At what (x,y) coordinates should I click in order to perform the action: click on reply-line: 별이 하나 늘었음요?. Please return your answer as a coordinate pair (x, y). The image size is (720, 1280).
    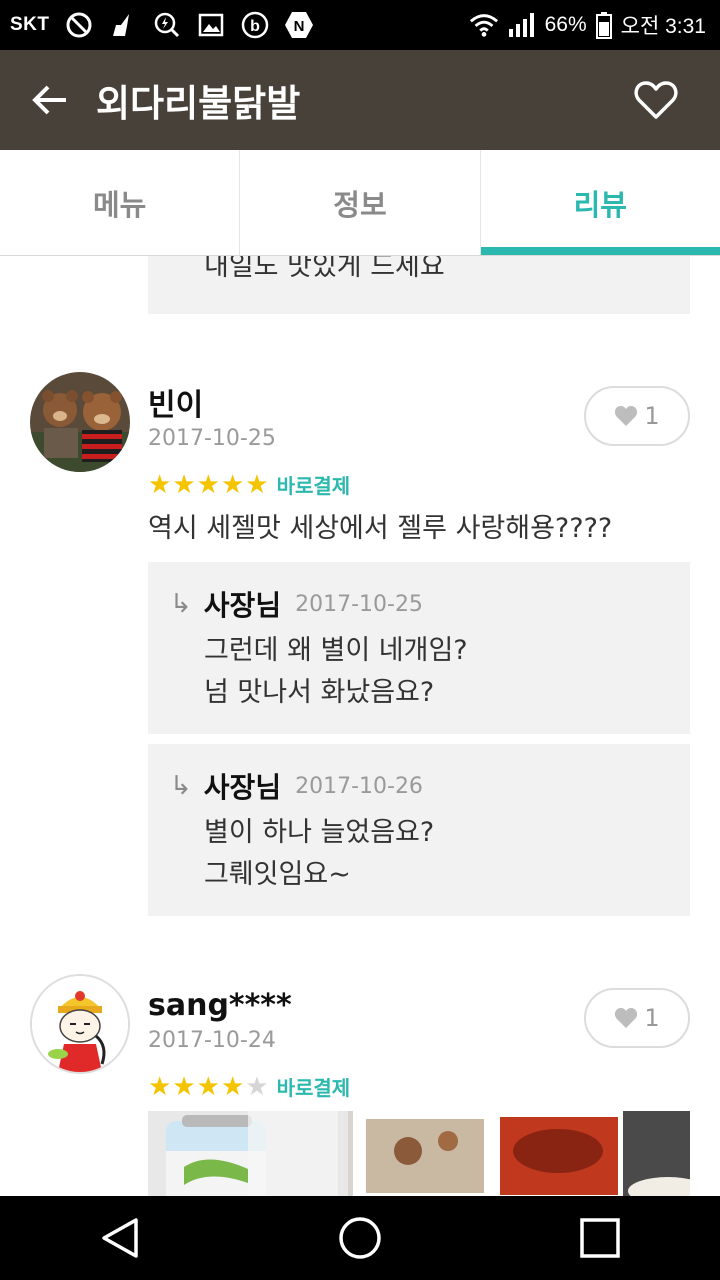
    Looking at the image, I should click on (319, 832).